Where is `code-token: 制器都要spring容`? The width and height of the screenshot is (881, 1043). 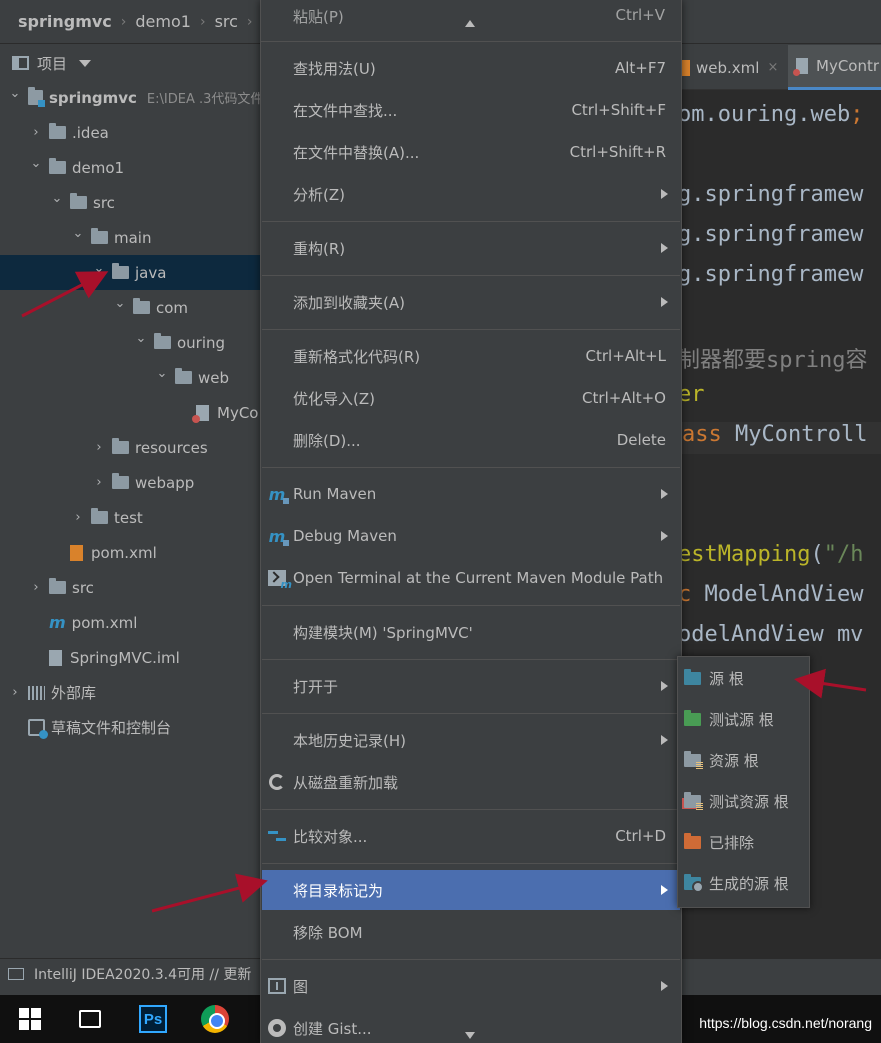 code-token: 制器都要spring容 is located at coordinates (775, 360).